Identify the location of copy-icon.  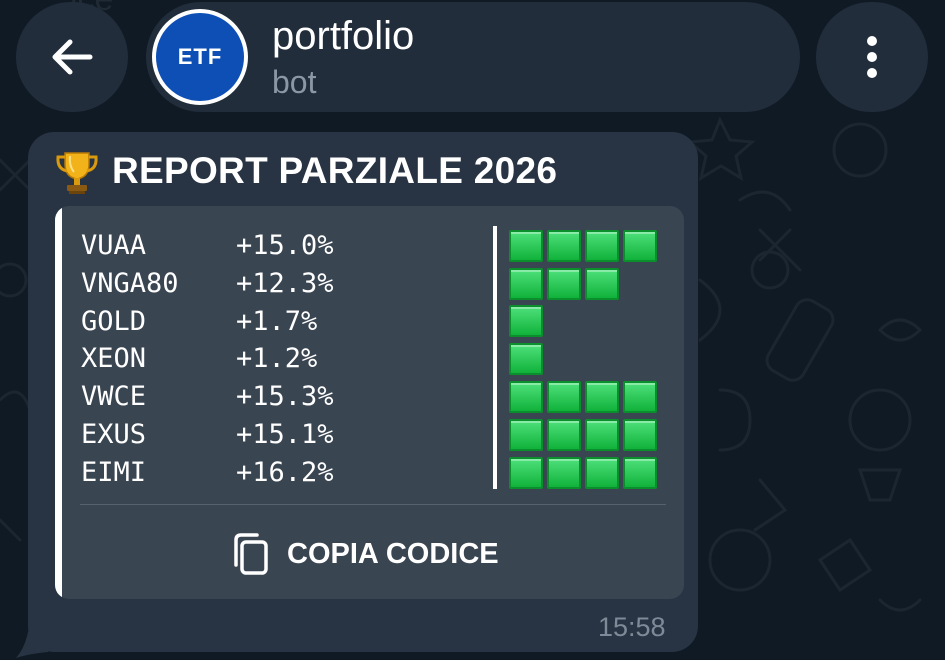
(251, 554).